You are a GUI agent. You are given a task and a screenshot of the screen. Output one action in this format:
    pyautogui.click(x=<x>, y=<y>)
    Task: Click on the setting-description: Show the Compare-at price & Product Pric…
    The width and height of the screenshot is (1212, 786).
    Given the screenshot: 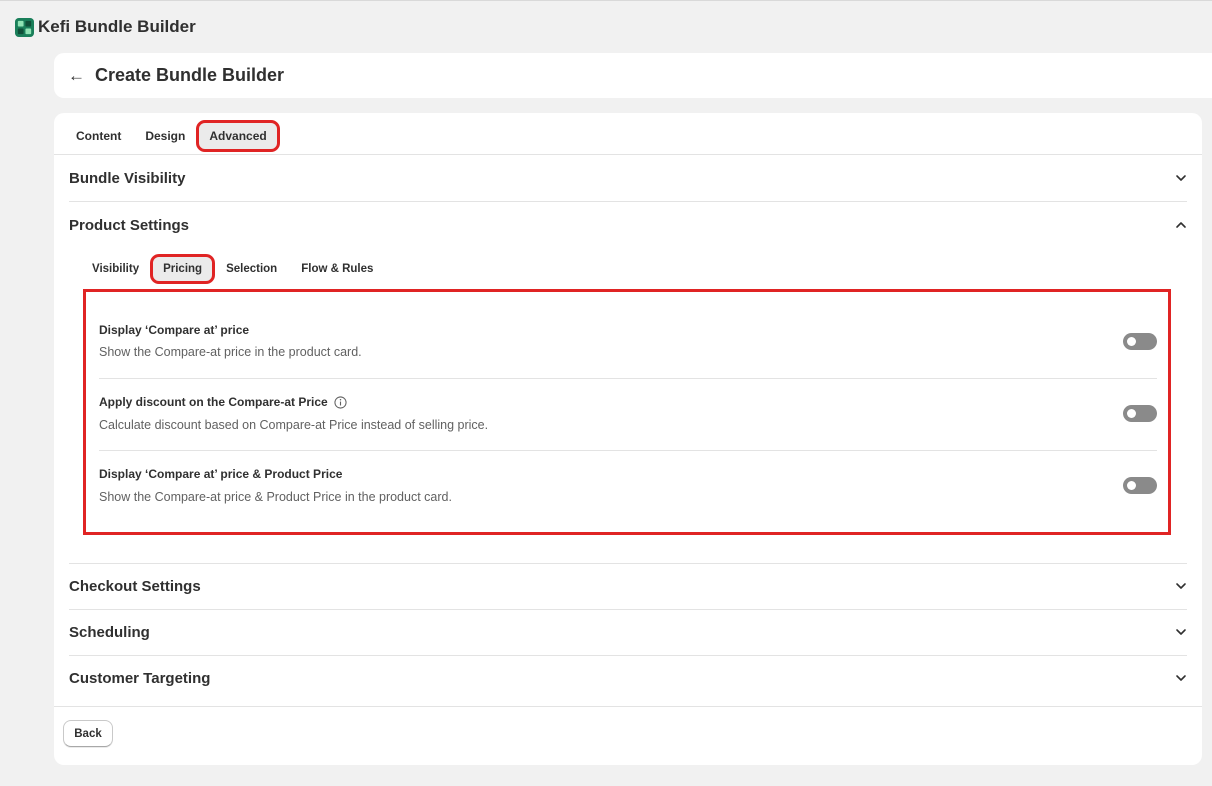 What is the action you would take?
    pyautogui.click(x=275, y=497)
    